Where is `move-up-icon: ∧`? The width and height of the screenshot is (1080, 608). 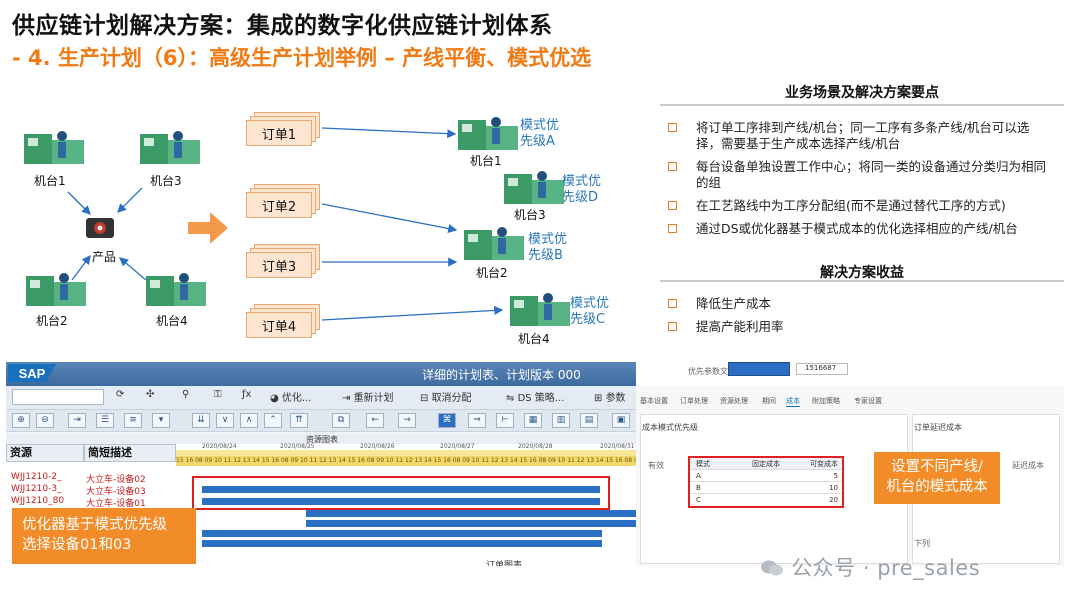
move-up-icon: ∧ is located at coordinates (249, 420).